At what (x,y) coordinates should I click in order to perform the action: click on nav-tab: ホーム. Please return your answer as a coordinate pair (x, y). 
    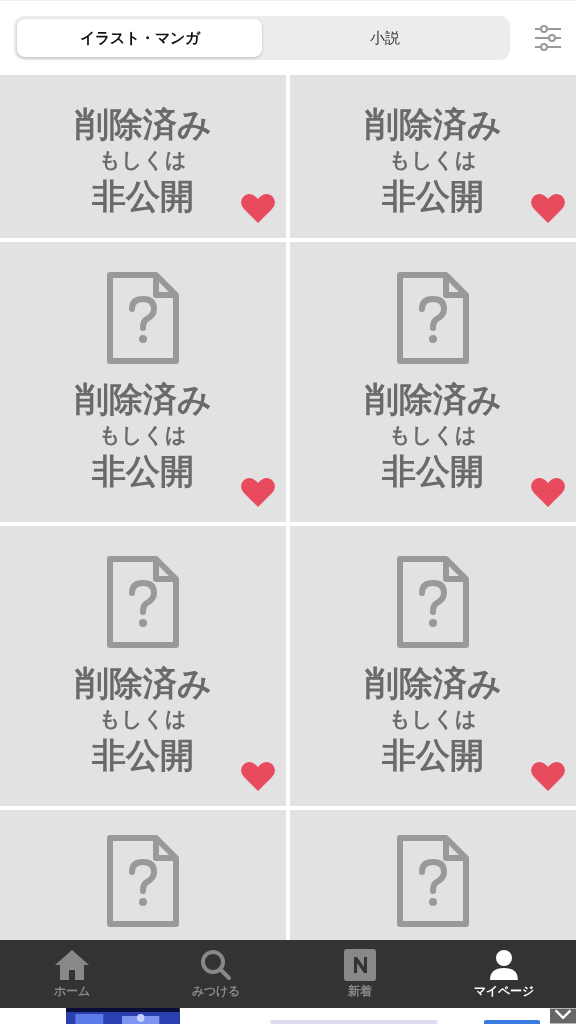
    Looking at the image, I should click on (72, 974).